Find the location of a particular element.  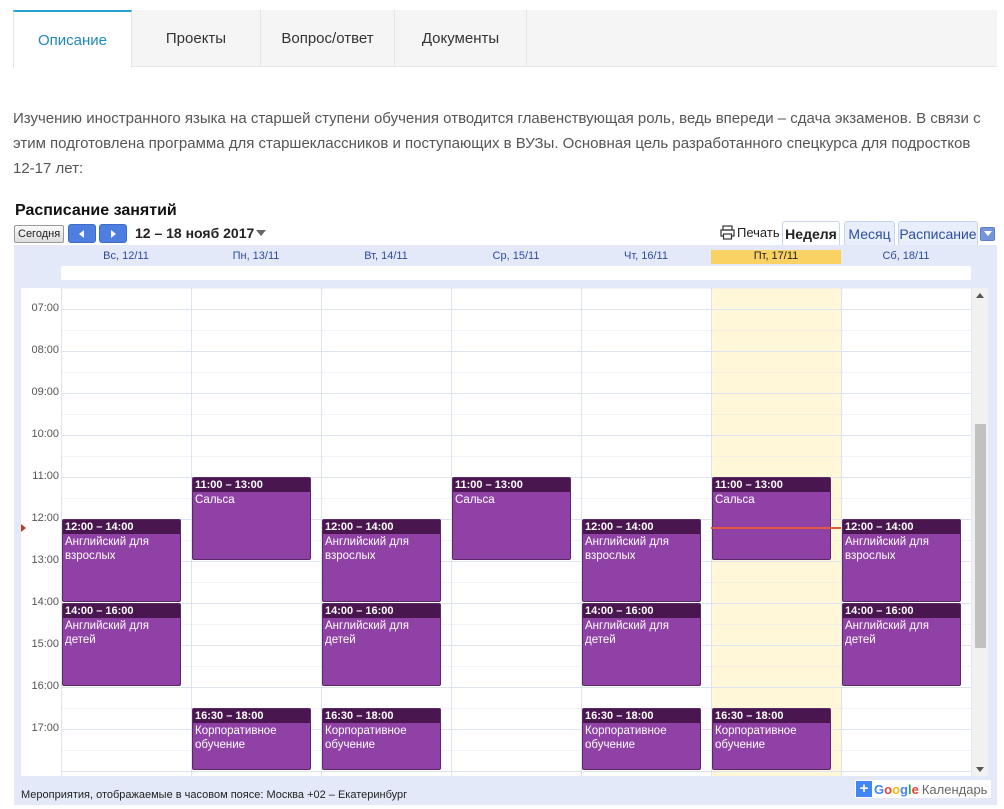

calendar-title: Расписание занятий is located at coordinates (96, 210).